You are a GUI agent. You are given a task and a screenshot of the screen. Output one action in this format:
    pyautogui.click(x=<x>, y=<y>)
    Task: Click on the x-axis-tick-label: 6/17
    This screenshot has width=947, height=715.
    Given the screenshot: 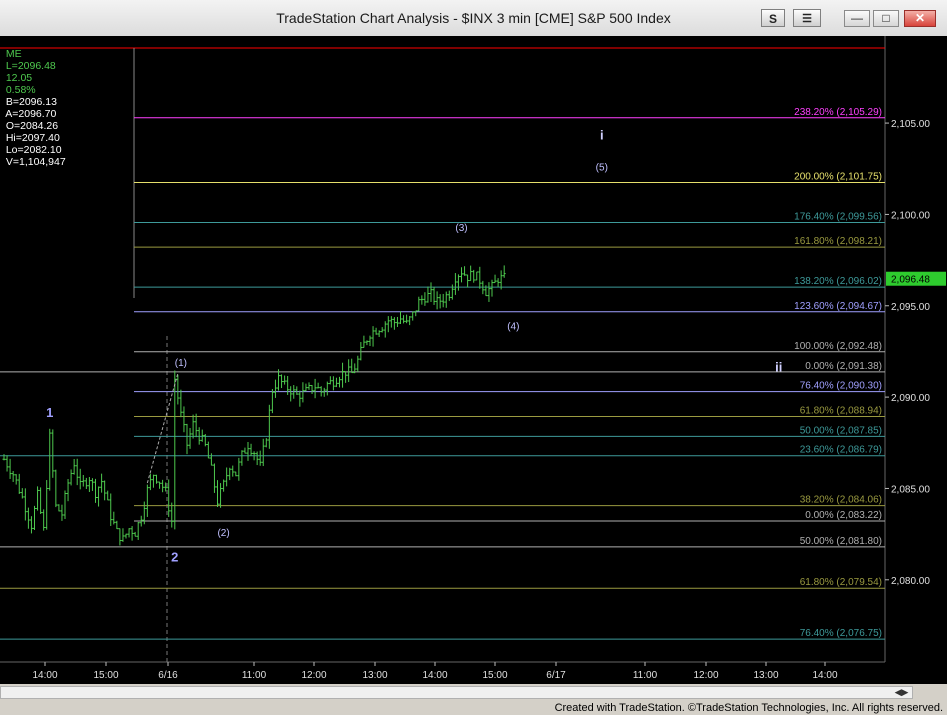 What is the action you would take?
    pyautogui.click(x=556, y=675)
    